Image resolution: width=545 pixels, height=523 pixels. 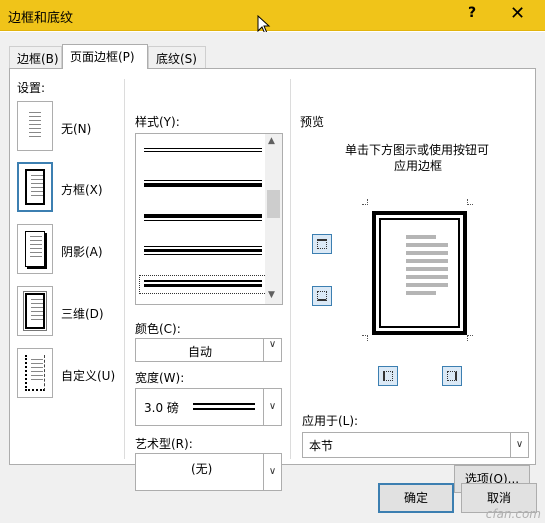 I want to click on page-none-icon, so click(x=35, y=126).